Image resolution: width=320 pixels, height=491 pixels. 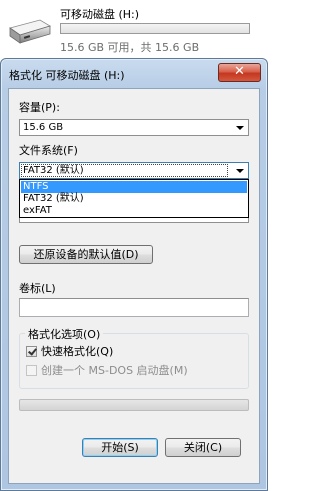 What do you see at coordinates (203, 447) in the screenshot?
I see `close-button: 关闭(C)` at bounding box center [203, 447].